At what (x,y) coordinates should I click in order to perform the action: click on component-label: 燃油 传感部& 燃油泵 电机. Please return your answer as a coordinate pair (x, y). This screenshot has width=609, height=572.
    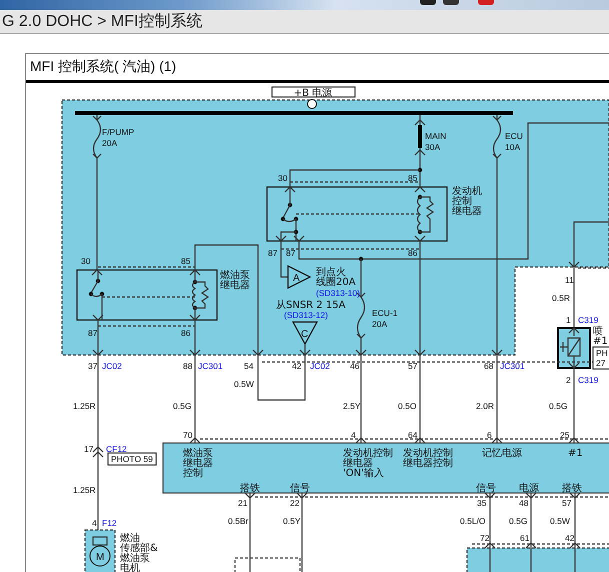
    Looking at the image, I should click on (139, 552).